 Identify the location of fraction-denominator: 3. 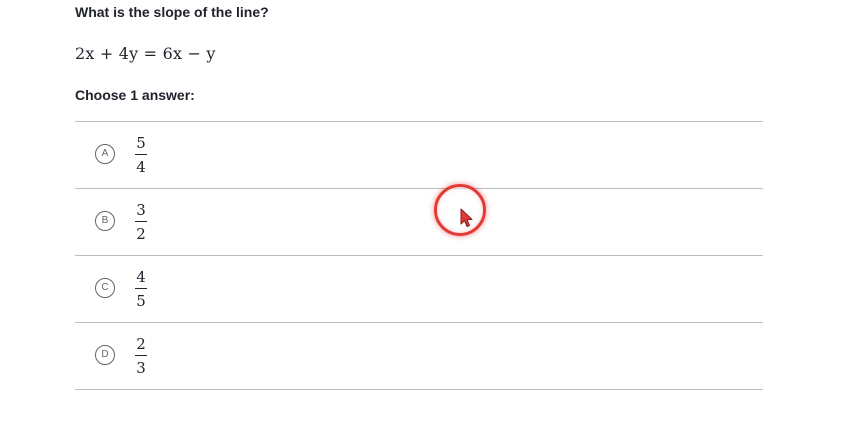
(141, 368).